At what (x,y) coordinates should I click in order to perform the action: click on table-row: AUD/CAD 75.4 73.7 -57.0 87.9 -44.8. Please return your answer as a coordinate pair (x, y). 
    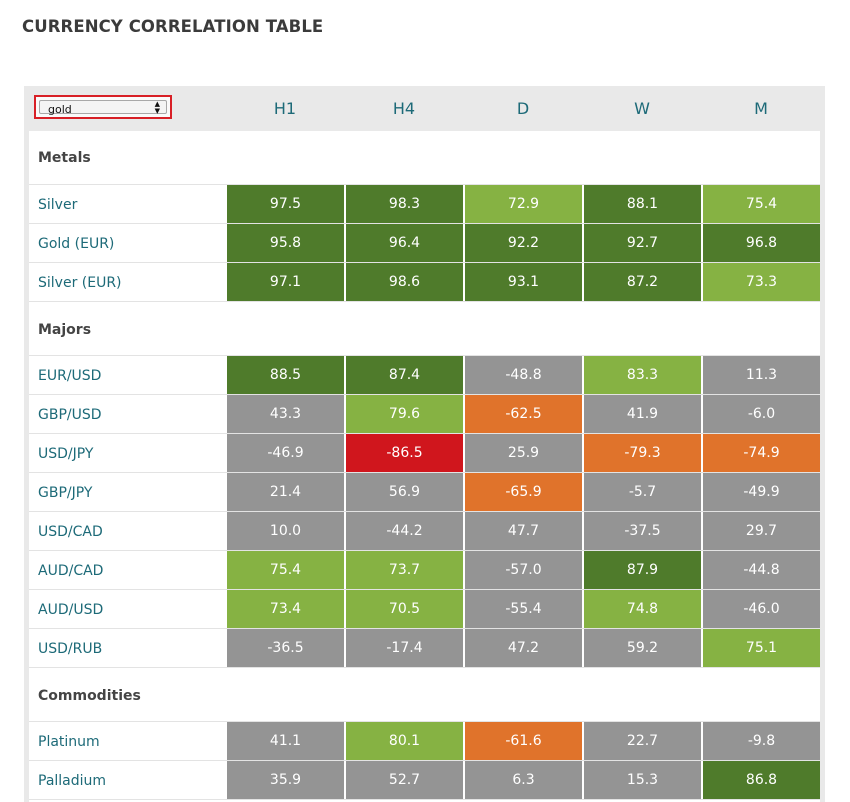
    Looking at the image, I should click on (424, 570).